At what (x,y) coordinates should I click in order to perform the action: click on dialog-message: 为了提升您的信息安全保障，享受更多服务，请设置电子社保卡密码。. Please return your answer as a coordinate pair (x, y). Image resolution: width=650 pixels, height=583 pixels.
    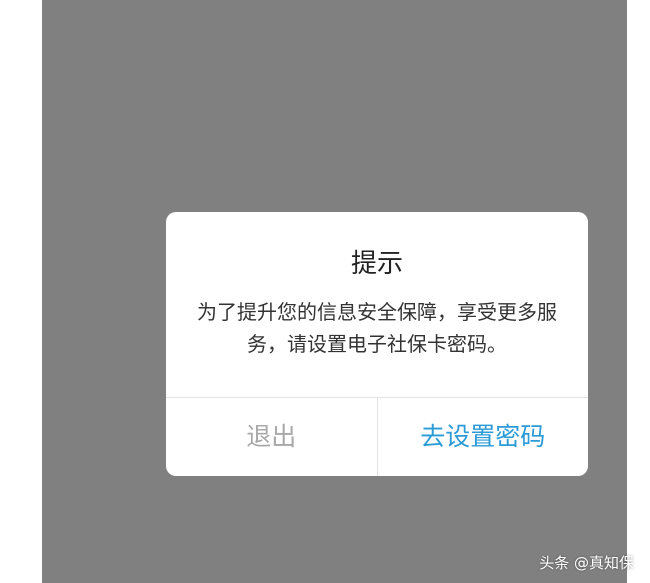
    Looking at the image, I should click on (377, 328).